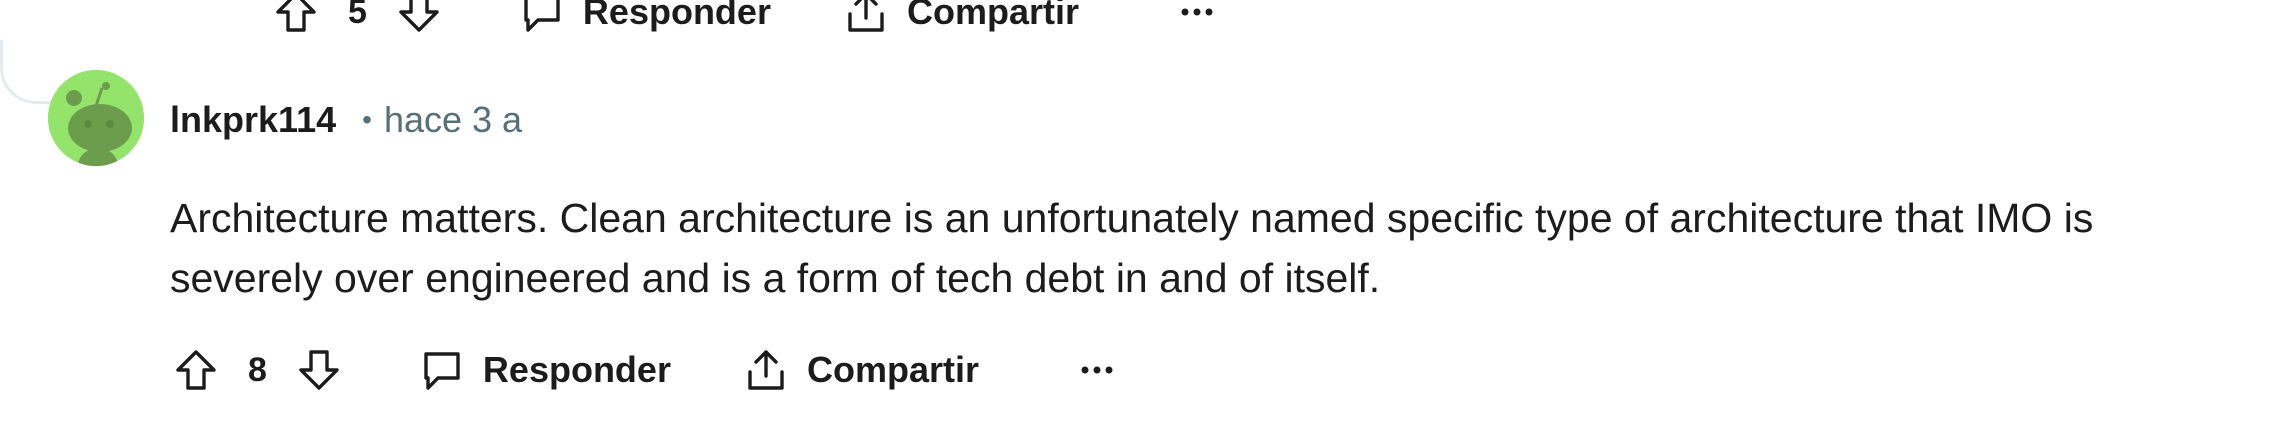  I want to click on avatar, so click(96, 118).